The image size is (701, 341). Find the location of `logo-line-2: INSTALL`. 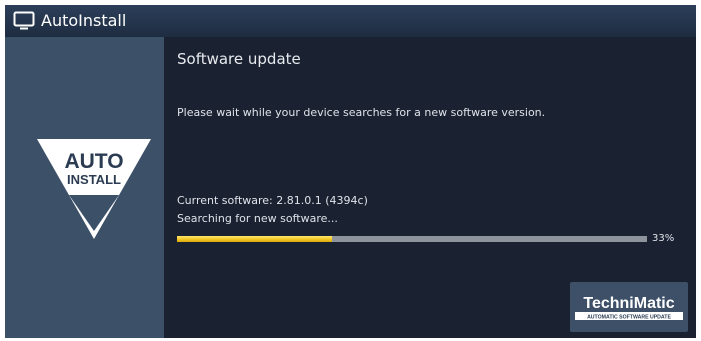

logo-line-2: INSTALL is located at coordinates (94, 179).